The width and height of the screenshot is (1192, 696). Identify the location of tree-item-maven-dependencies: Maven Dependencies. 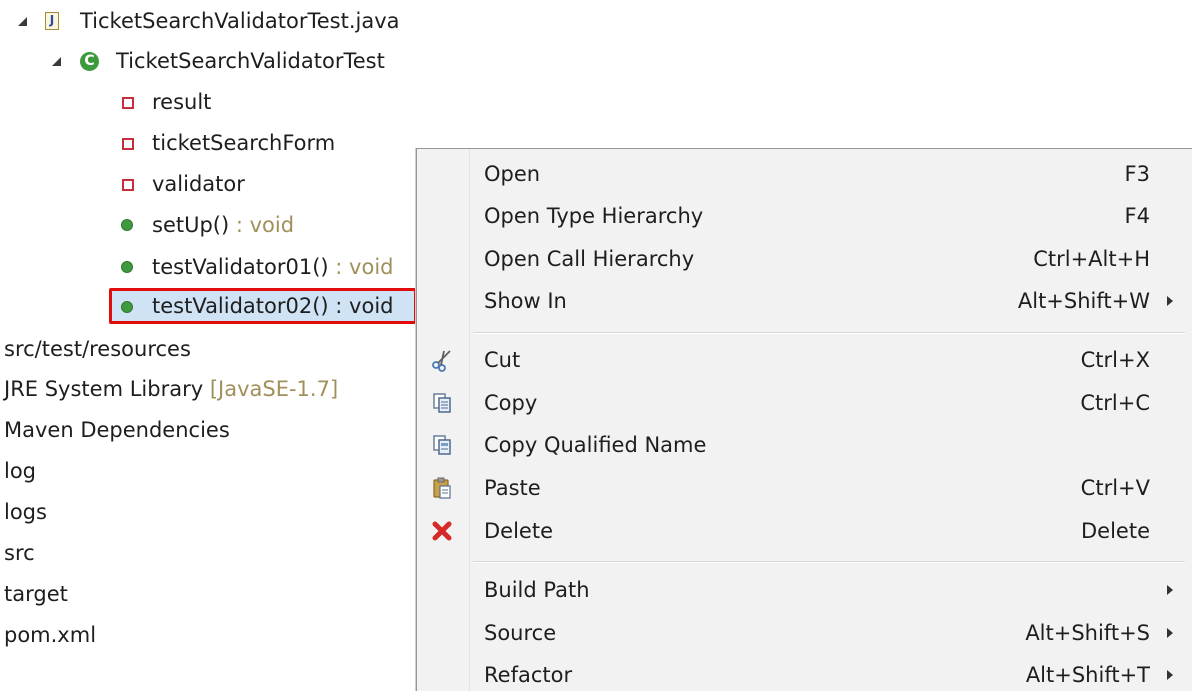
(210, 430).